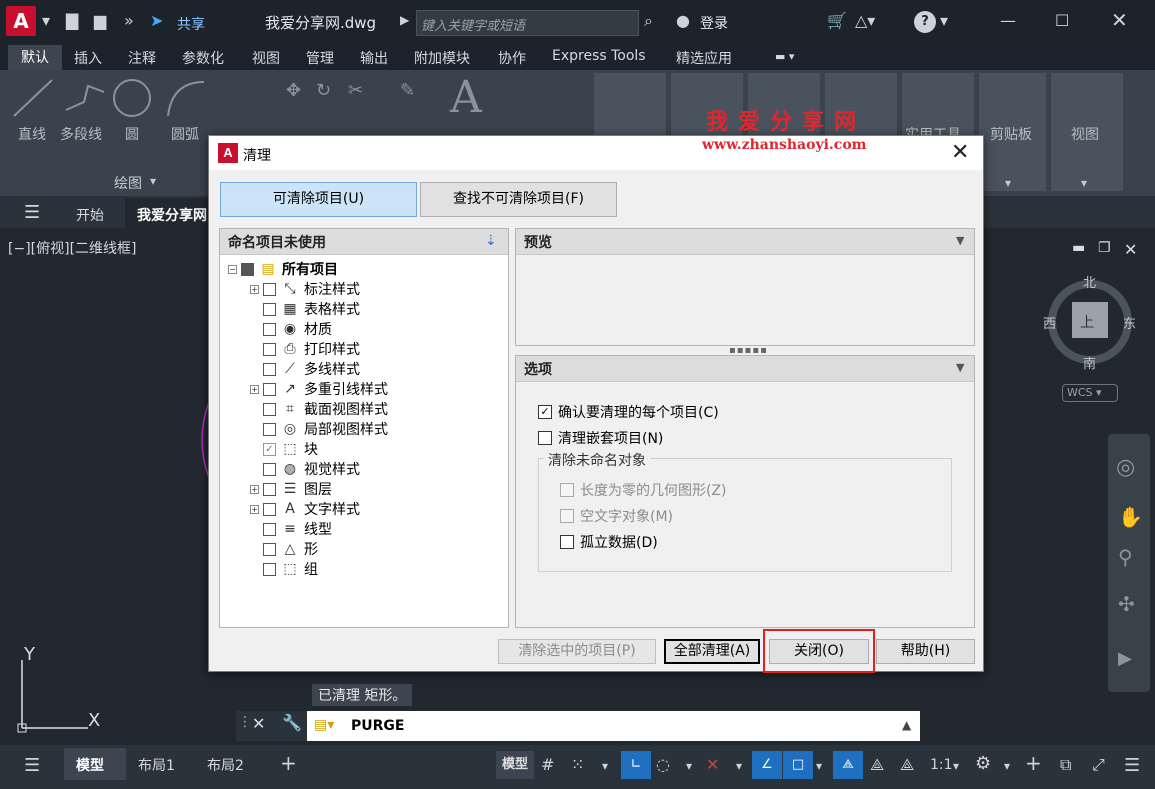 The width and height of the screenshot is (1155, 789). Describe the element at coordinates (72, 20) in the screenshot. I see `new-file-icon: ▇` at that location.